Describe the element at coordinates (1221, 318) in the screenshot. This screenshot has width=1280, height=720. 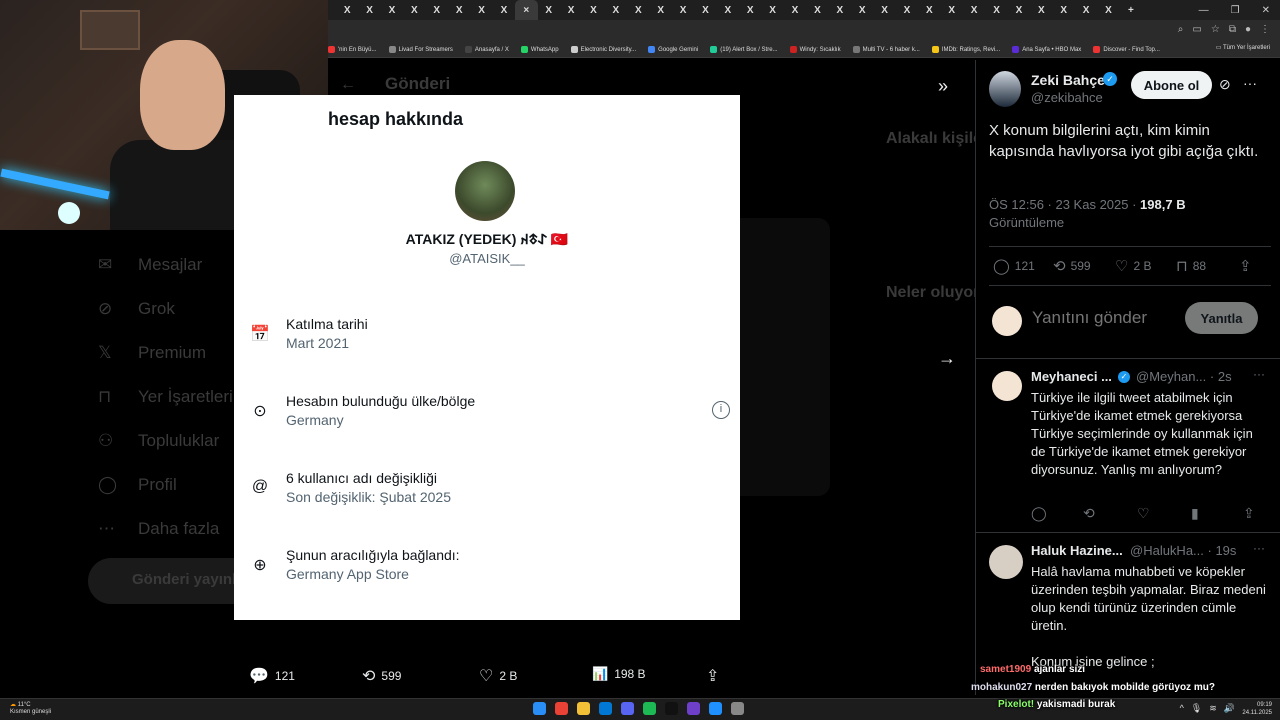
I see `reply-submit-button: Yanıtla` at that location.